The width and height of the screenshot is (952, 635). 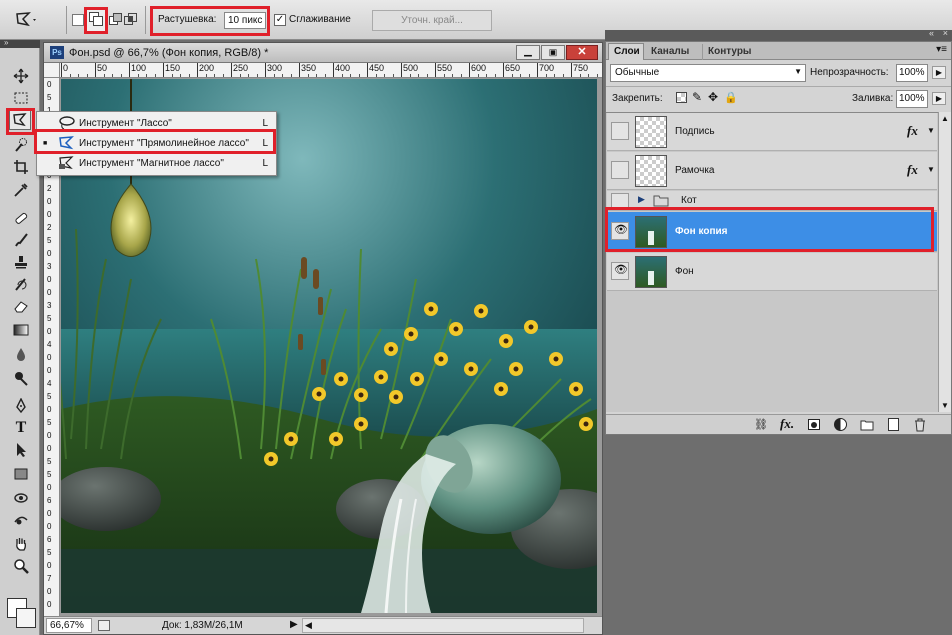 What do you see at coordinates (673, 52) in the screenshot?
I see `tab-channels: Каналы` at bounding box center [673, 52].